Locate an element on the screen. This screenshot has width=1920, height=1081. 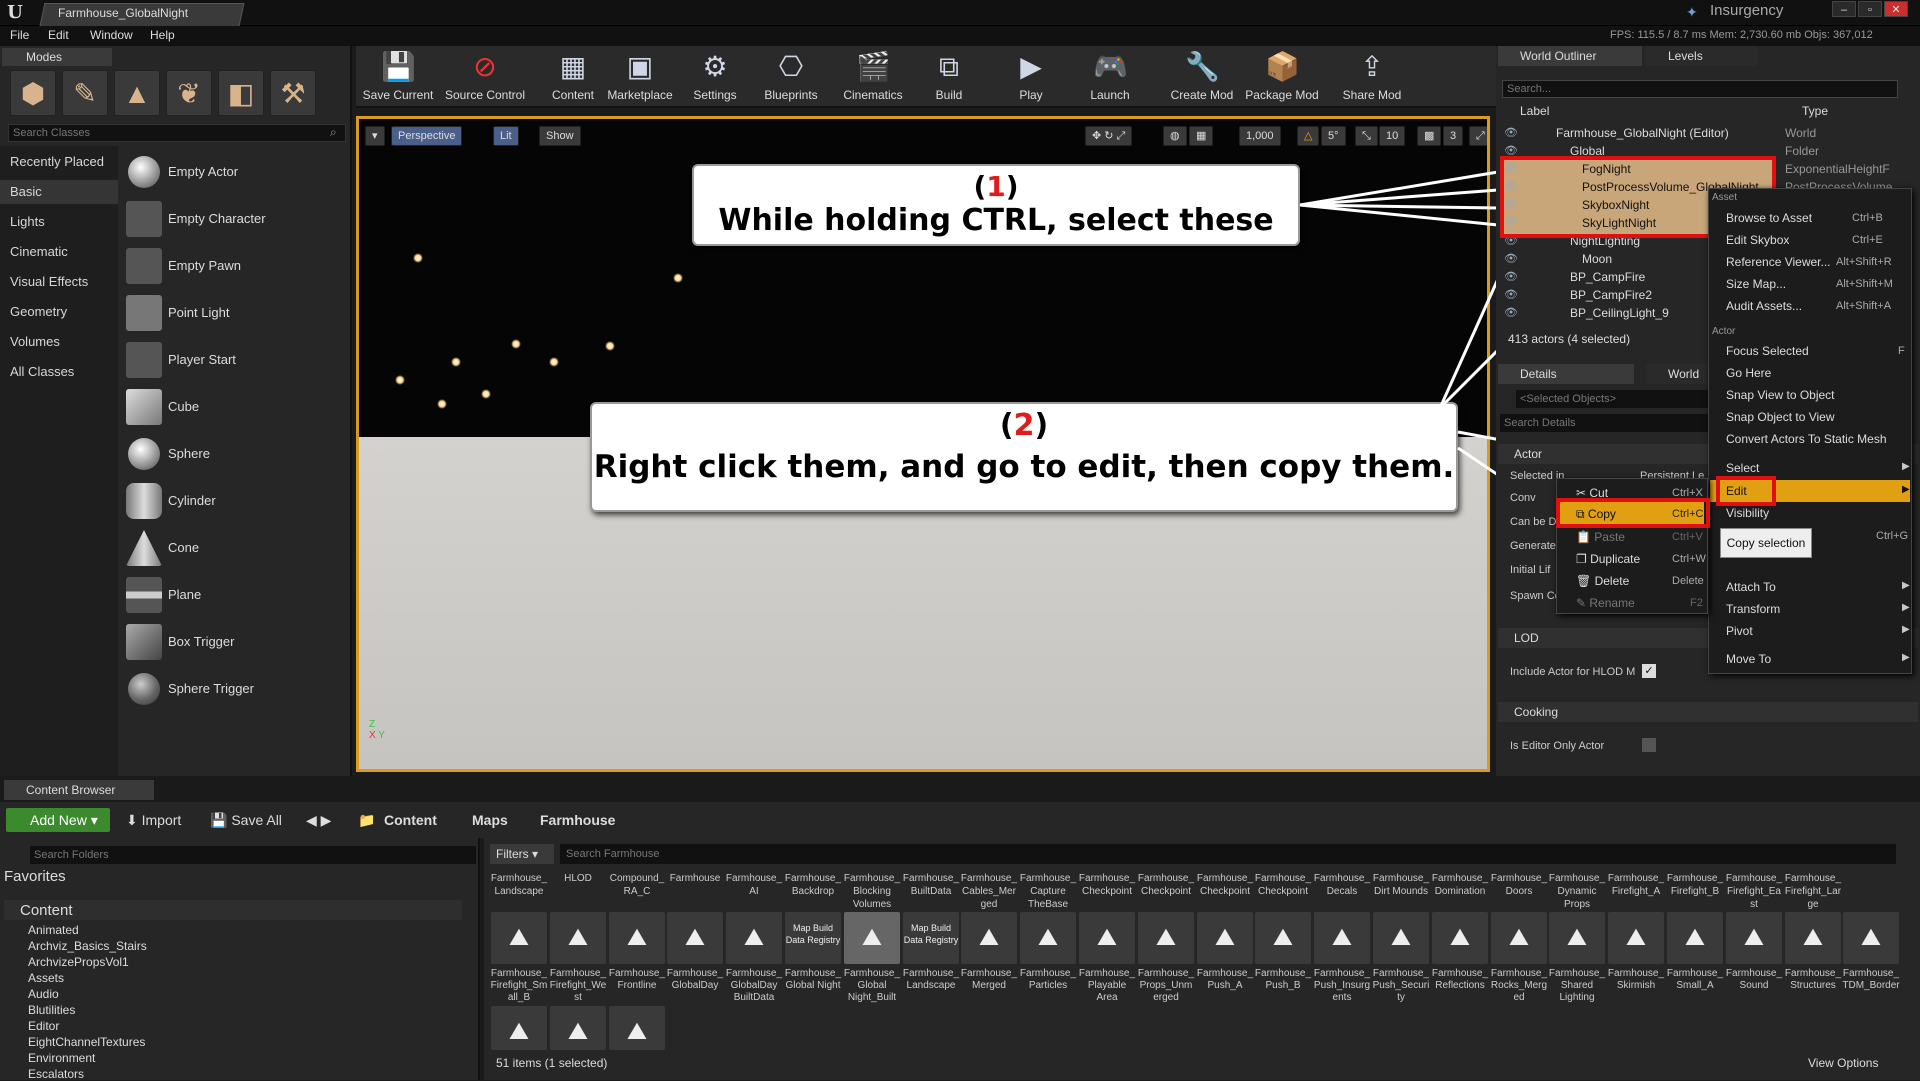
world-settings-tab: World is located at coordinates (1677, 374).